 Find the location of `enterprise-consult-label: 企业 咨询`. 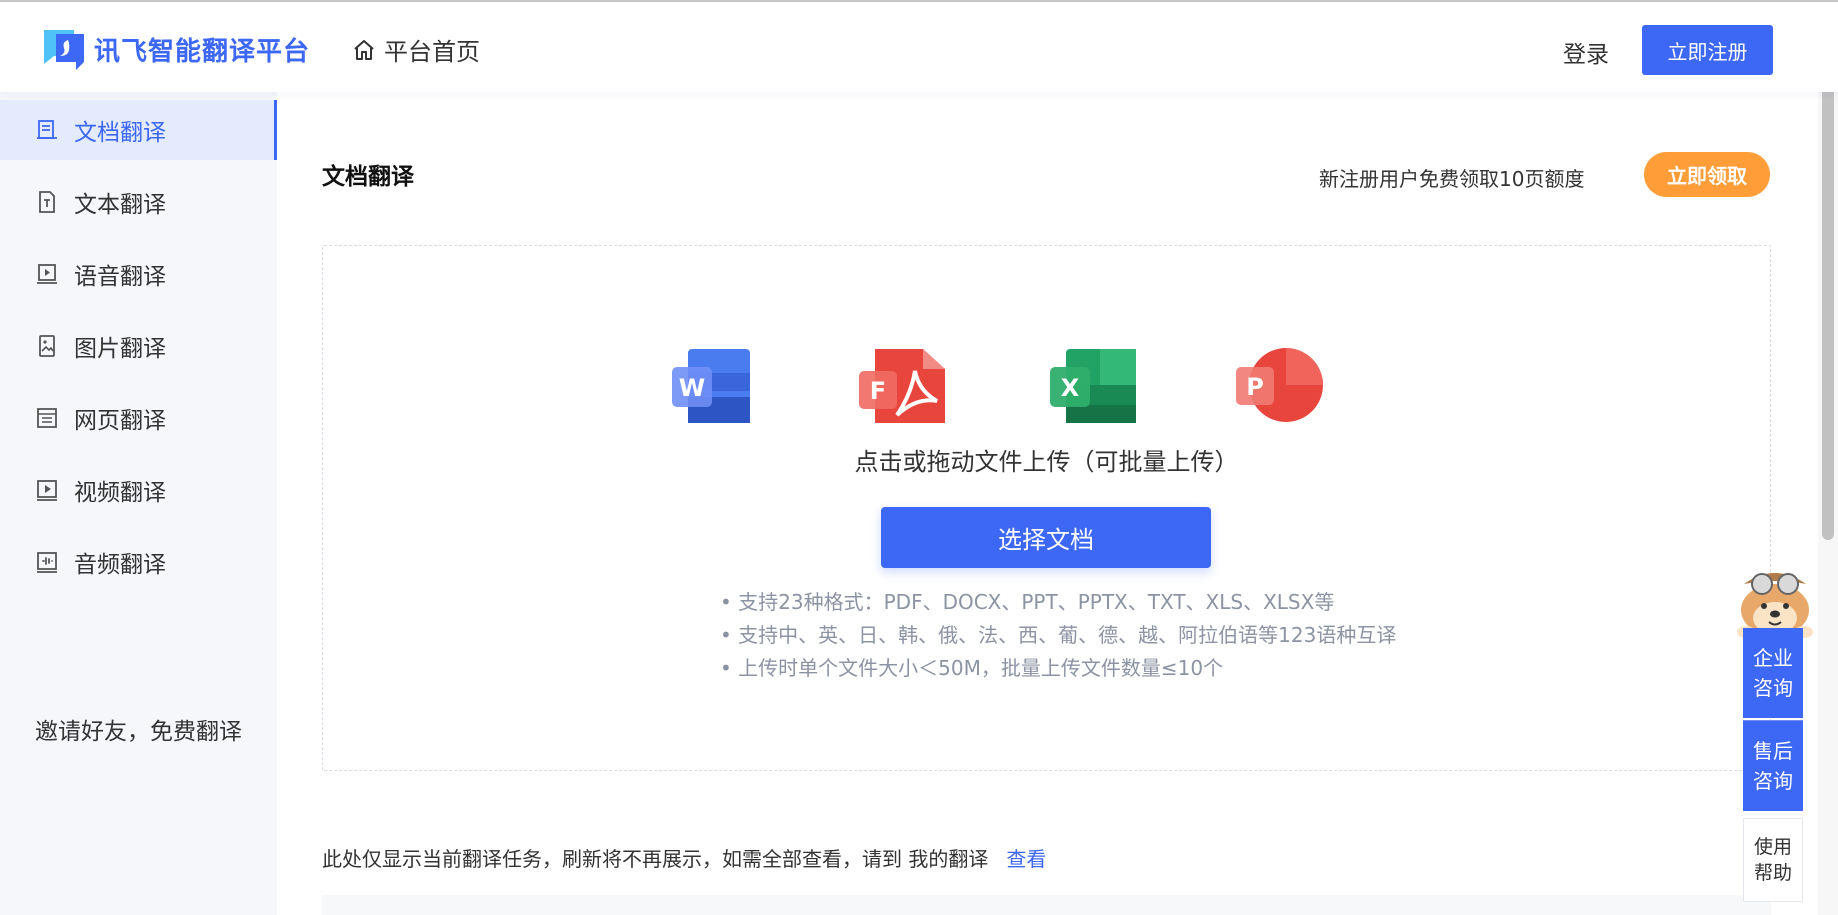

enterprise-consult-label: 企业 咨询 is located at coordinates (1773, 673).